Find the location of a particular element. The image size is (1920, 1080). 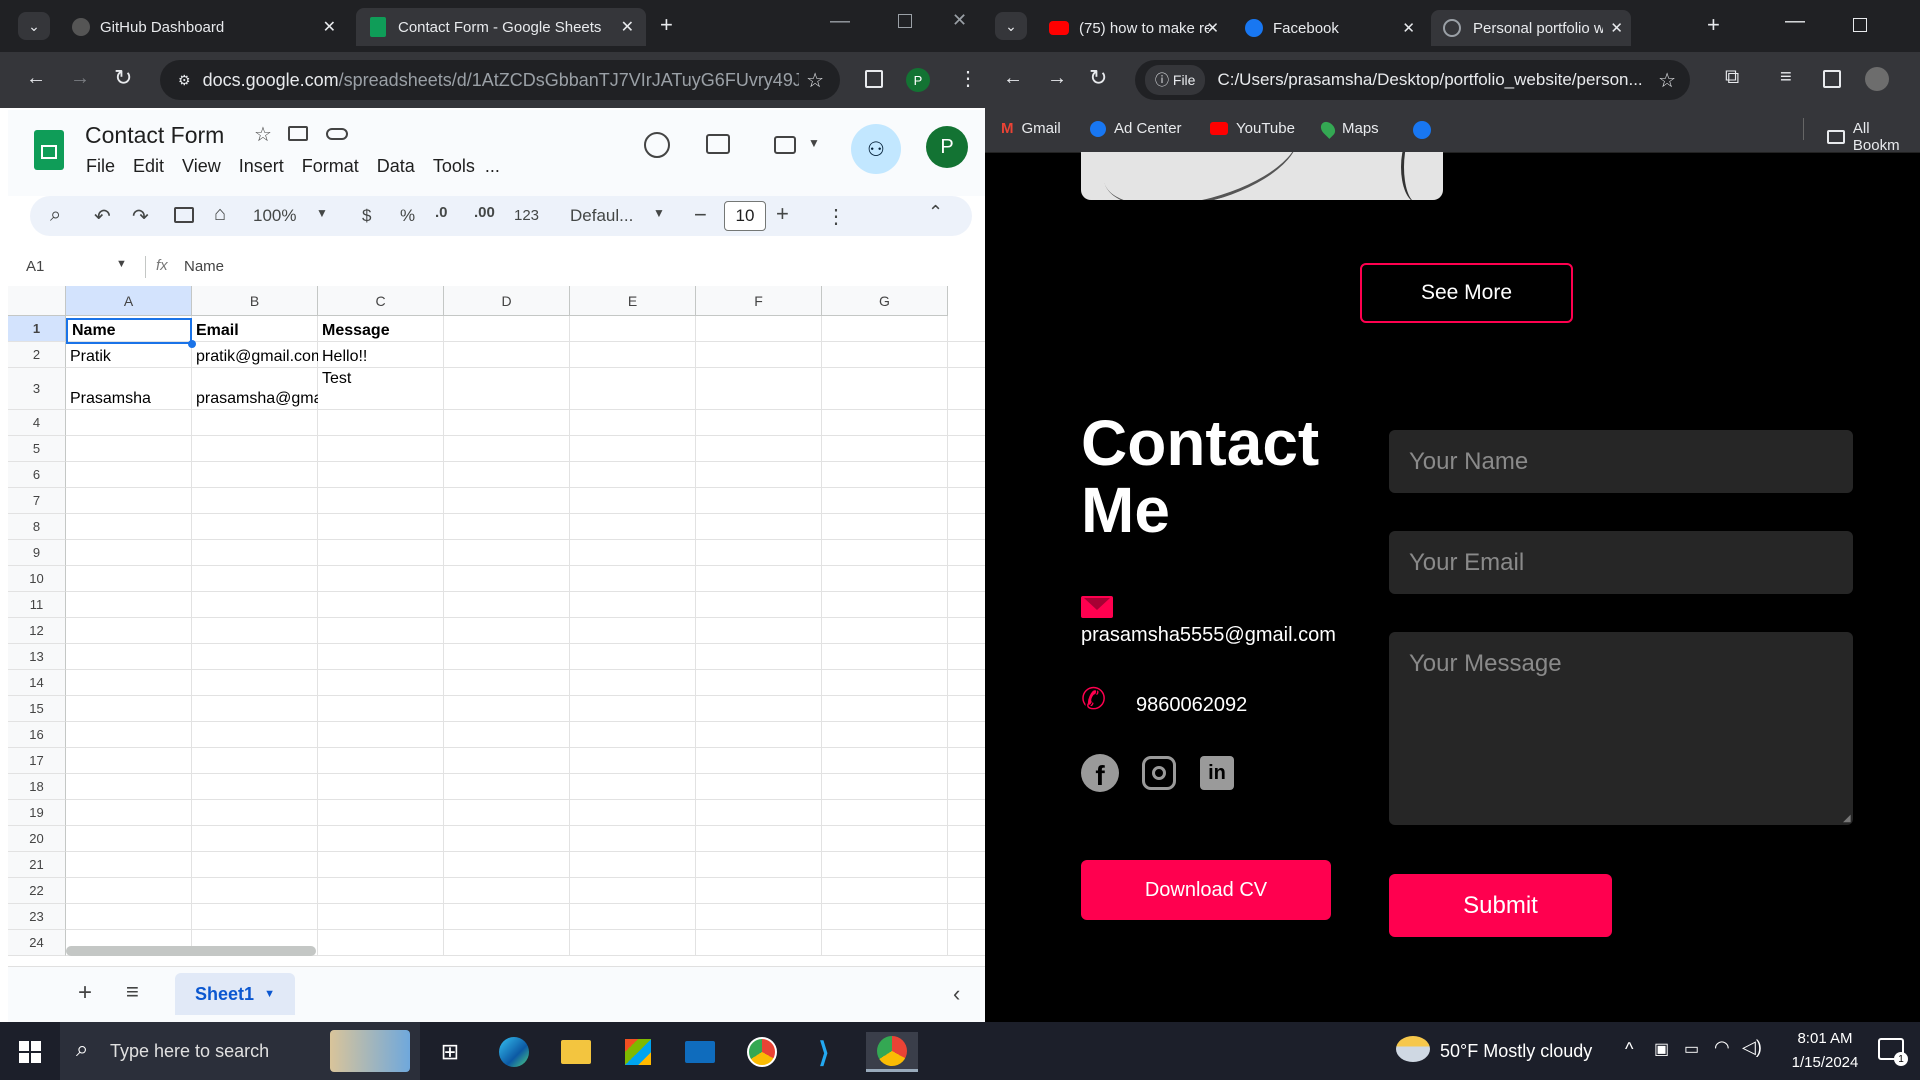

name-input: Your Name is located at coordinates (1621, 461).